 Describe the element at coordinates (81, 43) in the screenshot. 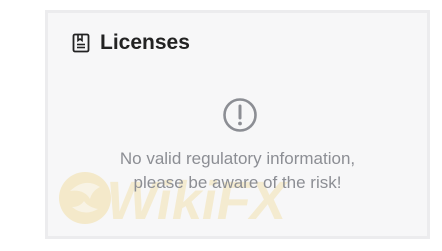

I see `license-document-icon` at that location.